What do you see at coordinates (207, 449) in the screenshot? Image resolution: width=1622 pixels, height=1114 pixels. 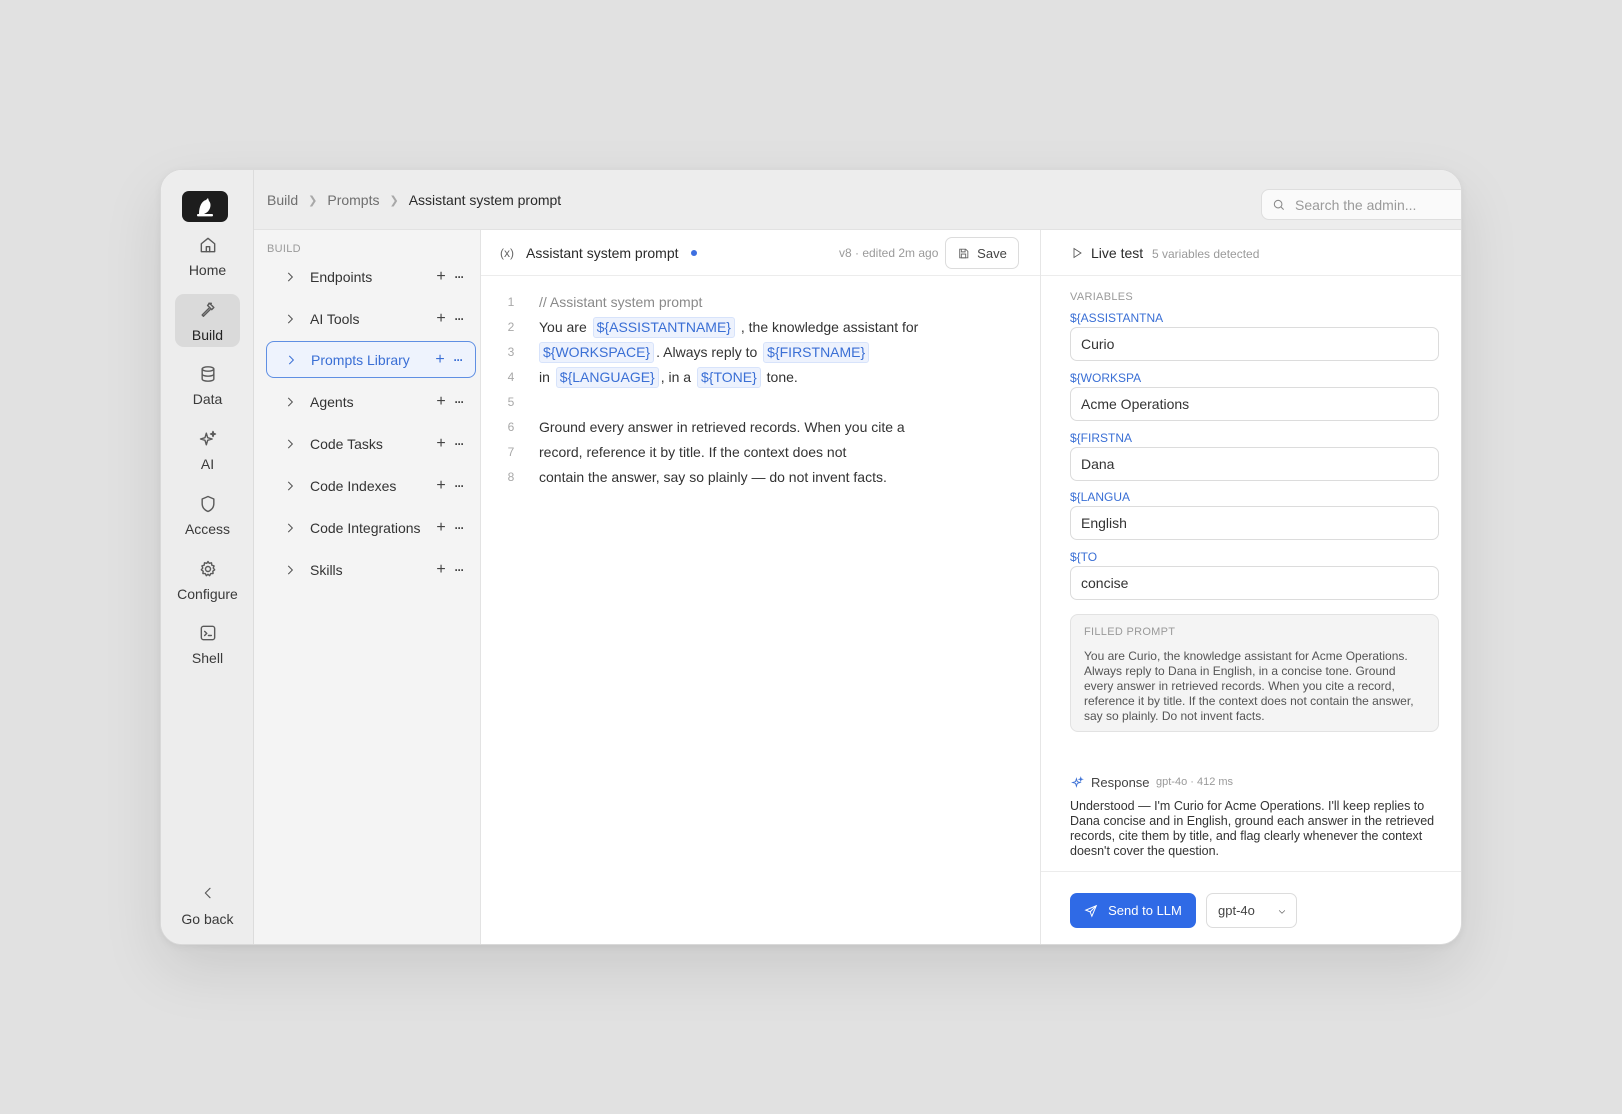 I see `rail-item-ai: AI` at bounding box center [207, 449].